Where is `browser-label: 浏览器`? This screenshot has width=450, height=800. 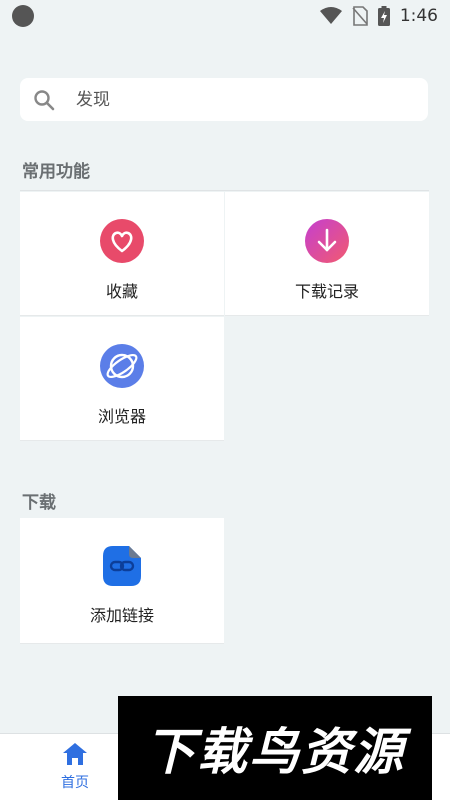 browser-label: 浏览器 is located at coordinates (121, 416).